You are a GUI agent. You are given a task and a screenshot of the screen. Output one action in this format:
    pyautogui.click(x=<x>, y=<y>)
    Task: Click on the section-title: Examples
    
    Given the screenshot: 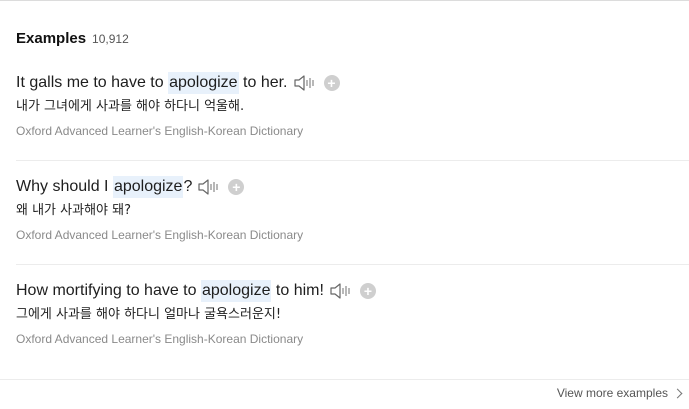 What is the action you would take?
    pyautogui.click(x=51, y=38)
    